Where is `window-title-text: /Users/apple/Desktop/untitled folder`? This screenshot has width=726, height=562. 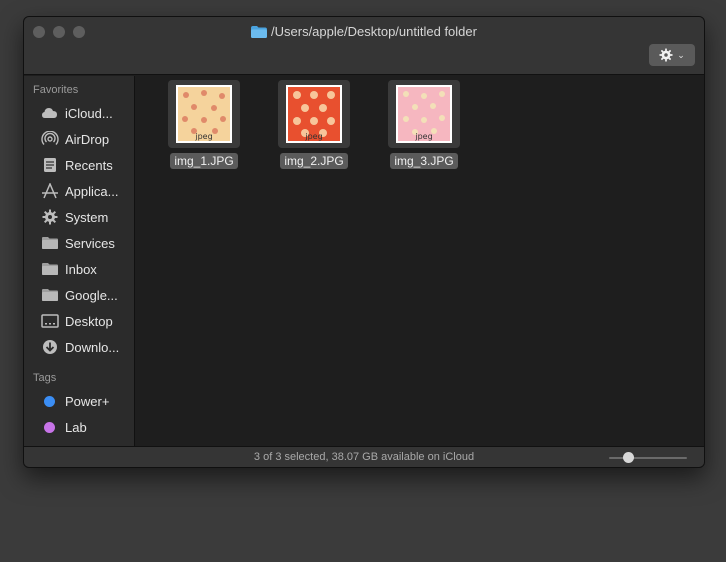
window-title-text: /Users/apple/Desktop/untitled folder is located at coordinates (374, 31).